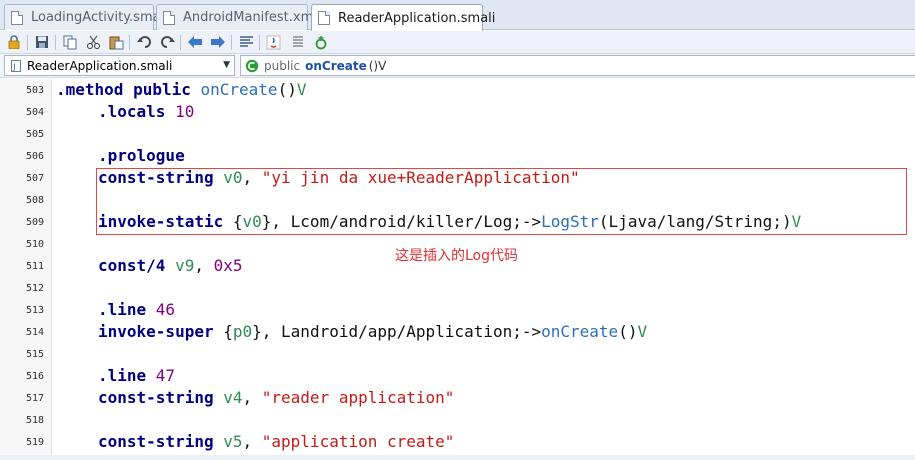 This screenshot has height=460, width=915. What do you see at coordinates (35, 134) in the screenshot?
I see `line-number: 505` at bounding box center [35, 134].